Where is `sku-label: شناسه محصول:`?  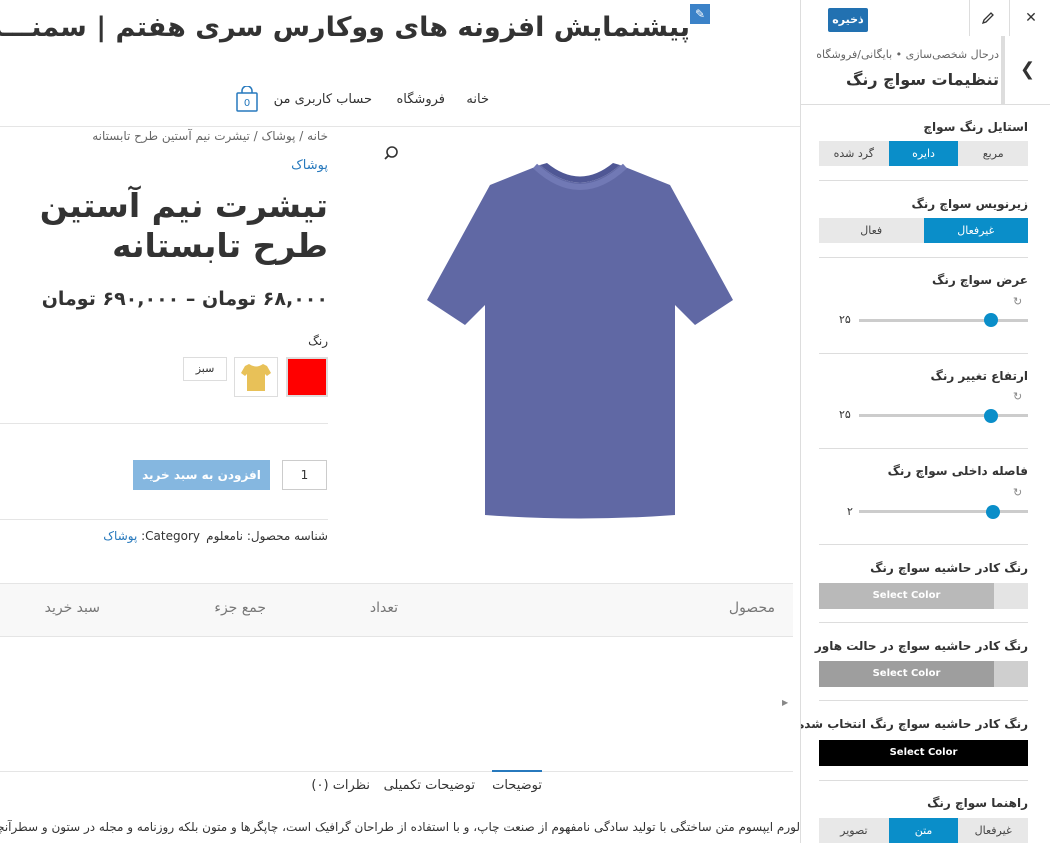 sku-label: شناسه محصول: is located at coordinates (287, 536).